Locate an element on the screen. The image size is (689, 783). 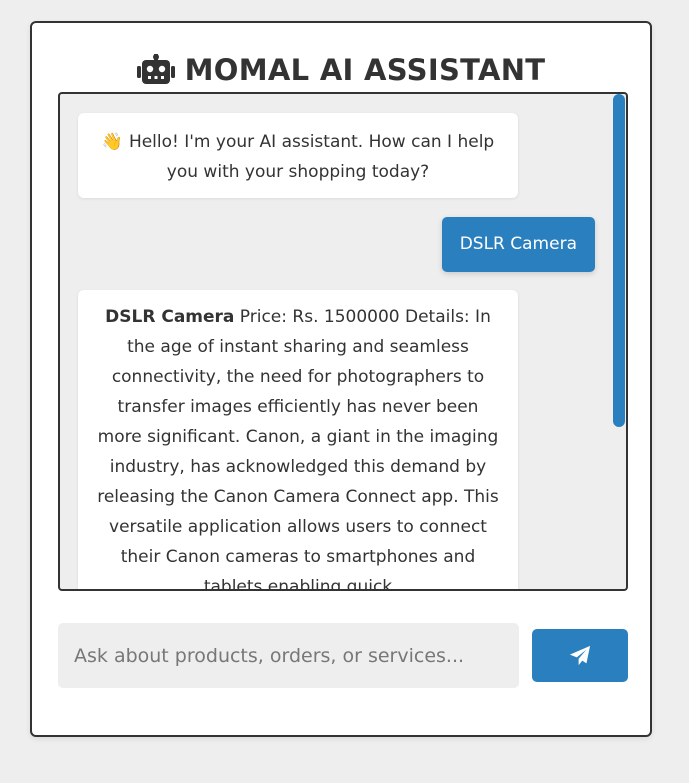
robot-icon is located at coordinates (155, 69).